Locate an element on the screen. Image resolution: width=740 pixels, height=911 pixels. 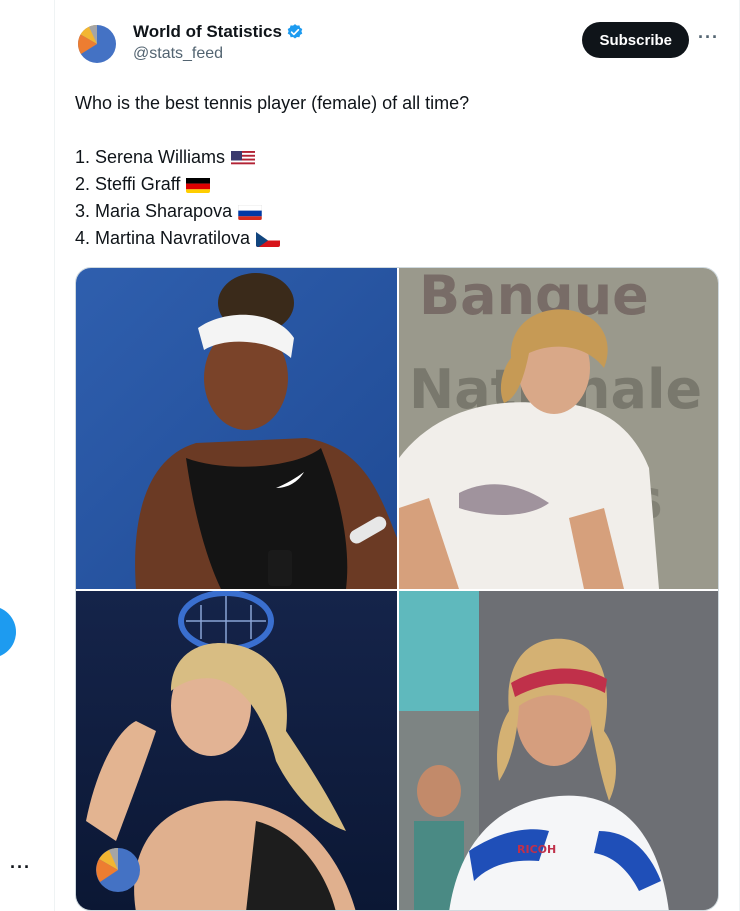
cz-flag-icon is located at coordinates (268, 238).